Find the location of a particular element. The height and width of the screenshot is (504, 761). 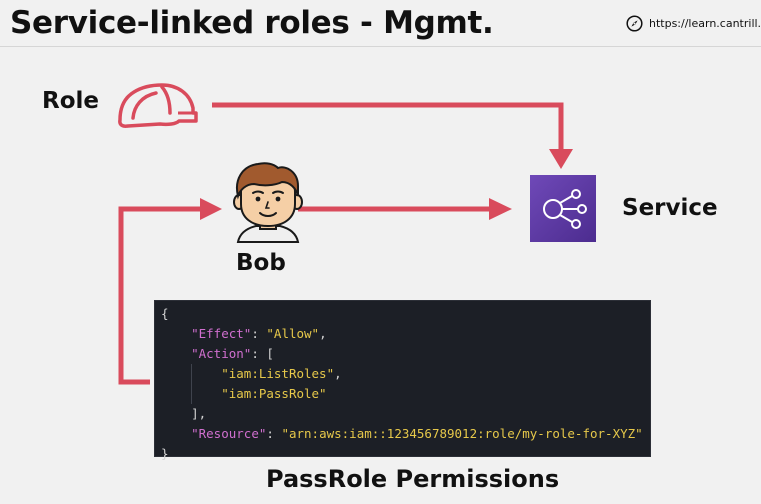

close-brace: } is located at coordinates (165, 453).